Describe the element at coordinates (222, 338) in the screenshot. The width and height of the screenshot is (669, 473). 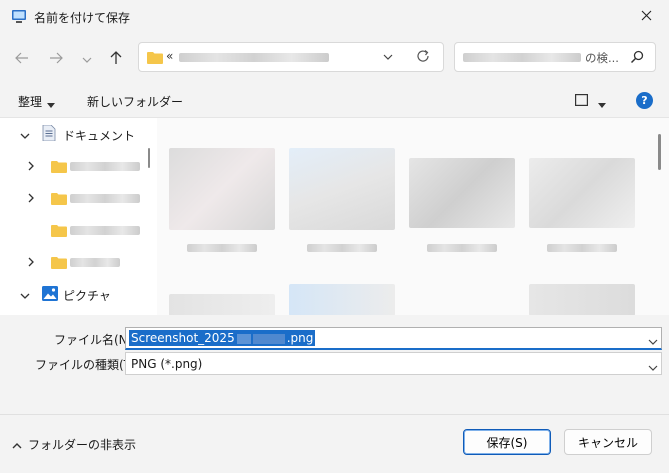
I see `filename-selected-text: Screenshot_2025 .png` at that location.